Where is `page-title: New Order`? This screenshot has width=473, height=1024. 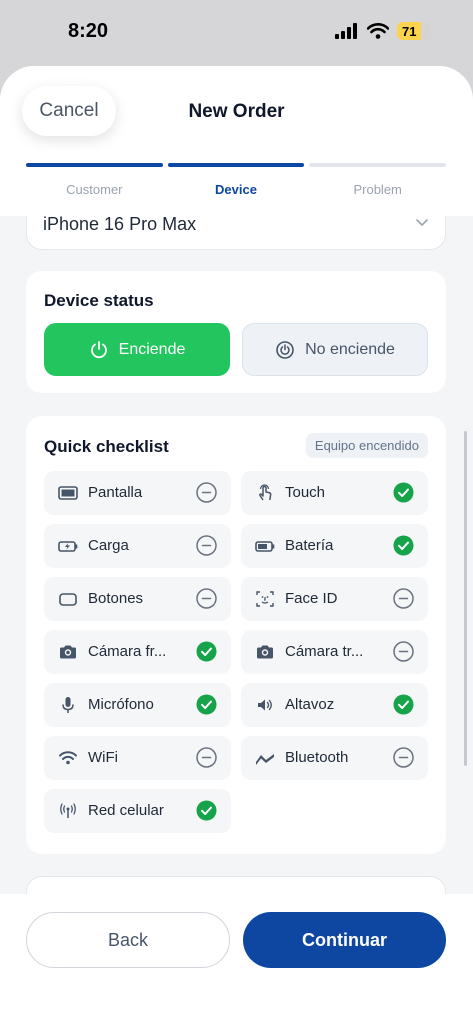
page-title: New Order is located at coordinates (236, 111).